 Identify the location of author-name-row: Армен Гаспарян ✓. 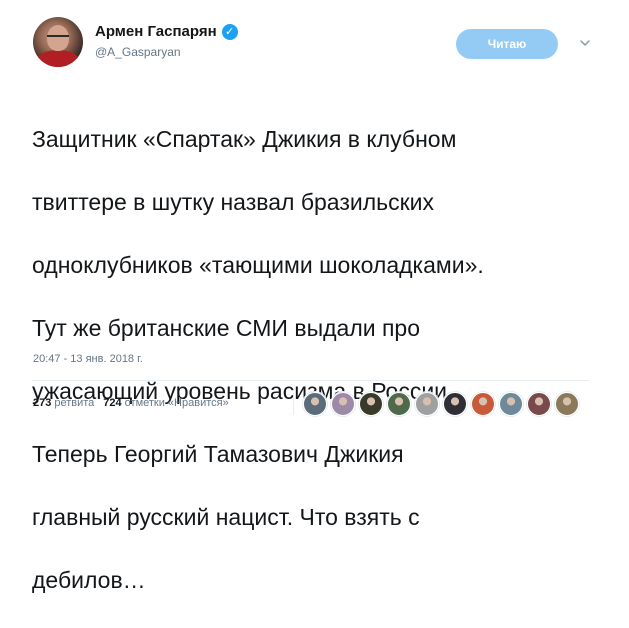
(166, 31).